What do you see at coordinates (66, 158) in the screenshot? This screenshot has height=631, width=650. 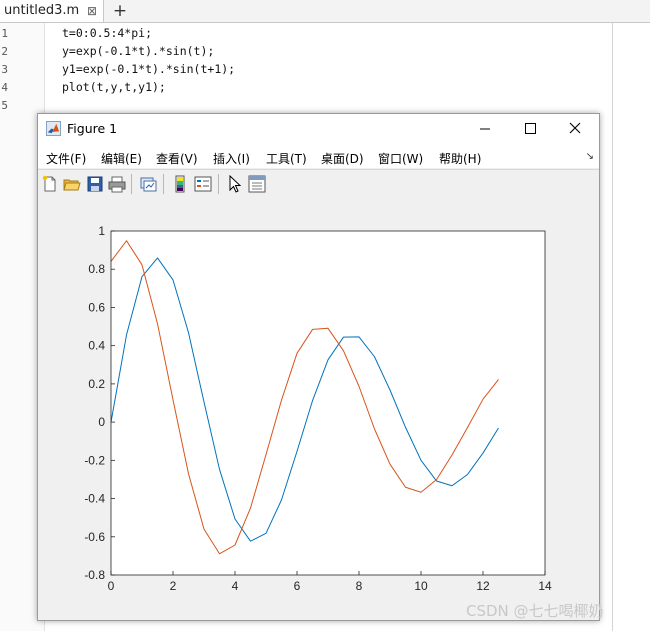 I see `menu-file: 文件(F)` at bounding box center [66, 158].